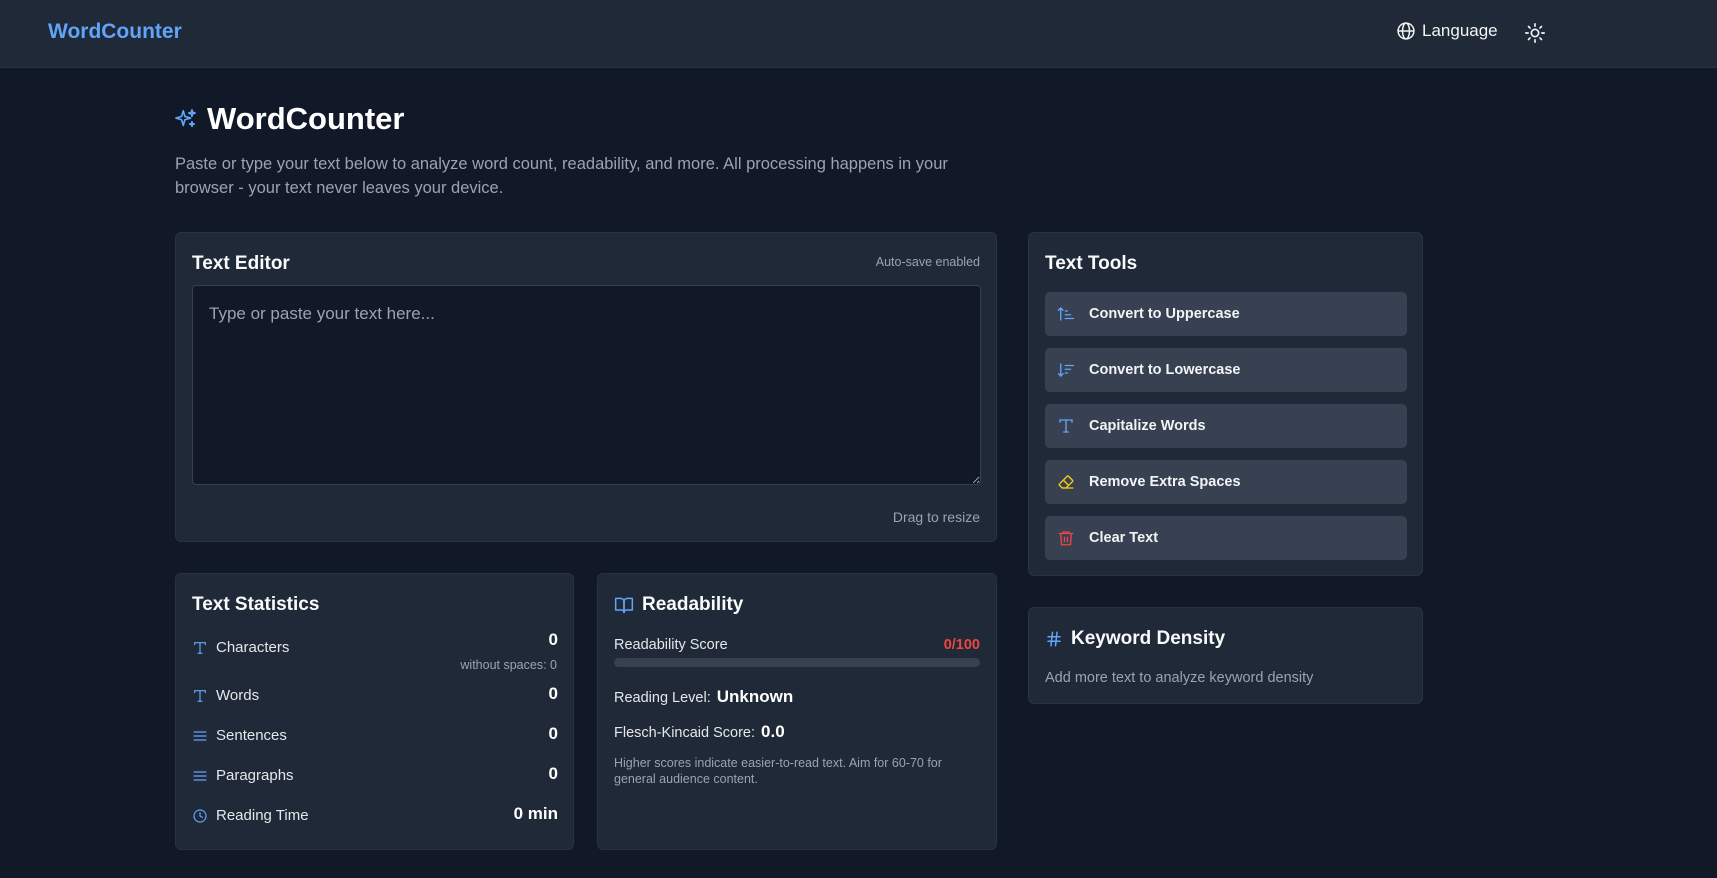 The height and width of the screenshot is (878, 1717). What do you see at coordinates (858, 34) in the screenshot?
I see `top-navbar: WordCounter Language` at bounding box center [858, 34].